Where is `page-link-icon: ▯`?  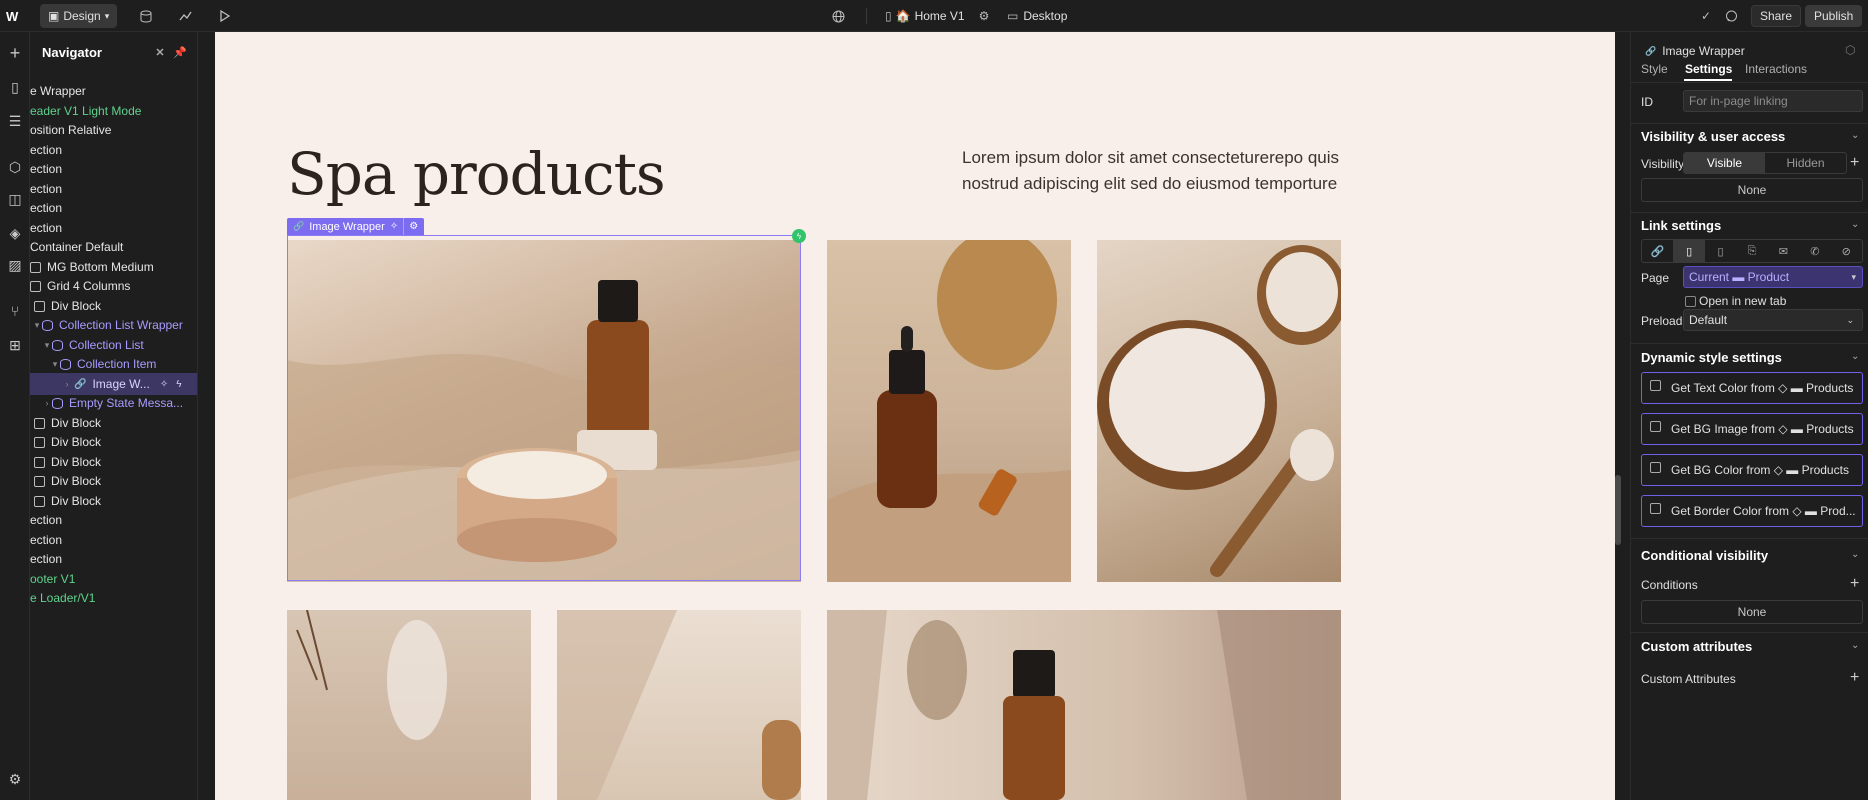
page-link-icon: ▯ is located at coordinates (1689, 251).